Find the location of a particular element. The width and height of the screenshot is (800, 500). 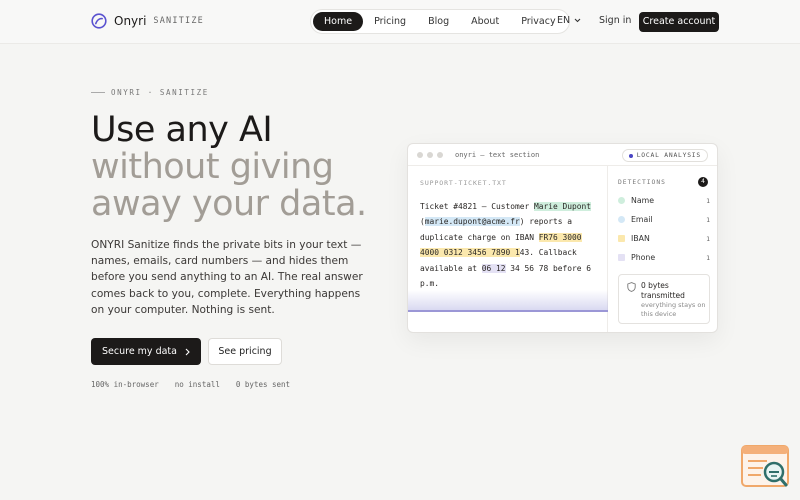

detections-count-badge: 4 is located at coordinates (703, 182).